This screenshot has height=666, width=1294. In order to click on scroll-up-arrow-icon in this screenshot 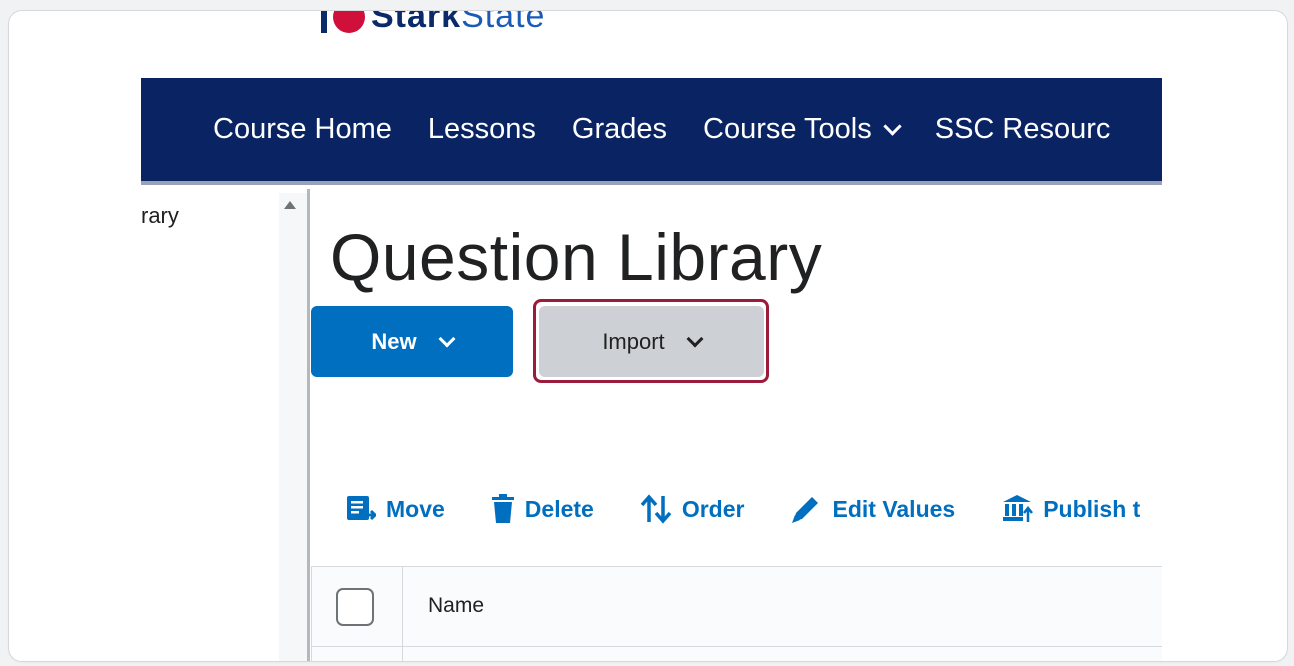, I will do `click(290, 205)`.